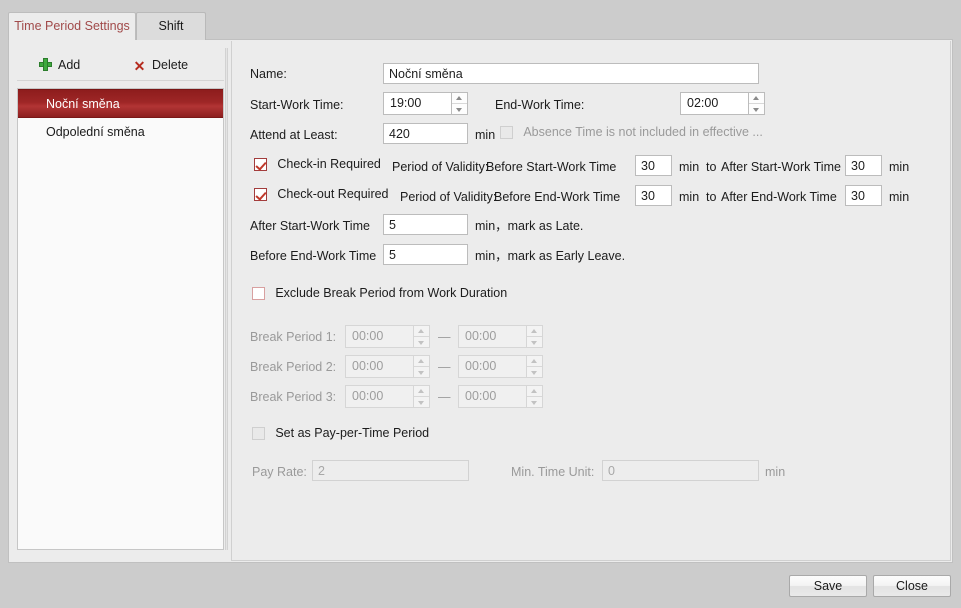 The image size is (961, 608). I want to click on start-work-time-spinner: 19:00, so click(425, 103).